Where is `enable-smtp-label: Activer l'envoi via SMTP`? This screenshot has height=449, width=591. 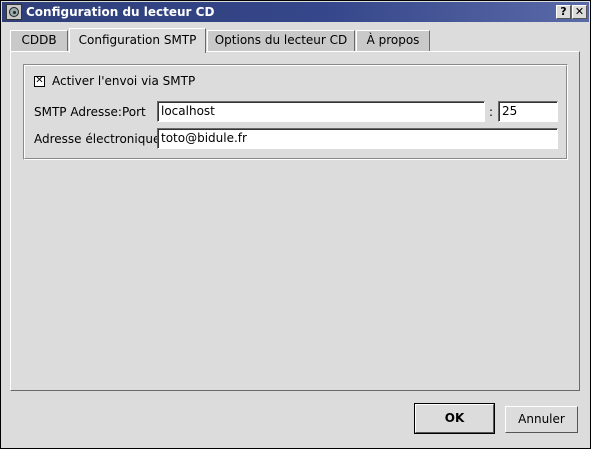
enable-smtp-label: Activer l'envoi via SMTP is located at coordinates (123, 81).